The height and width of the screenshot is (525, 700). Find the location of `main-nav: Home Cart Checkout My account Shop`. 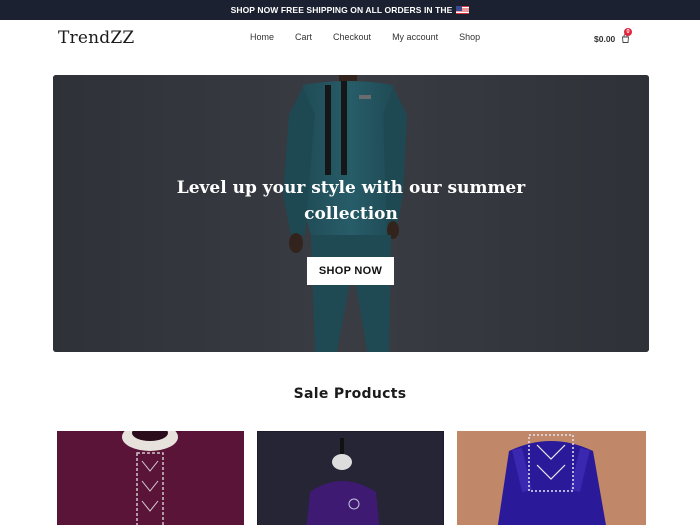

main-nav: Home Cart Checkout My account Shop is located at coordinates (365, 37).